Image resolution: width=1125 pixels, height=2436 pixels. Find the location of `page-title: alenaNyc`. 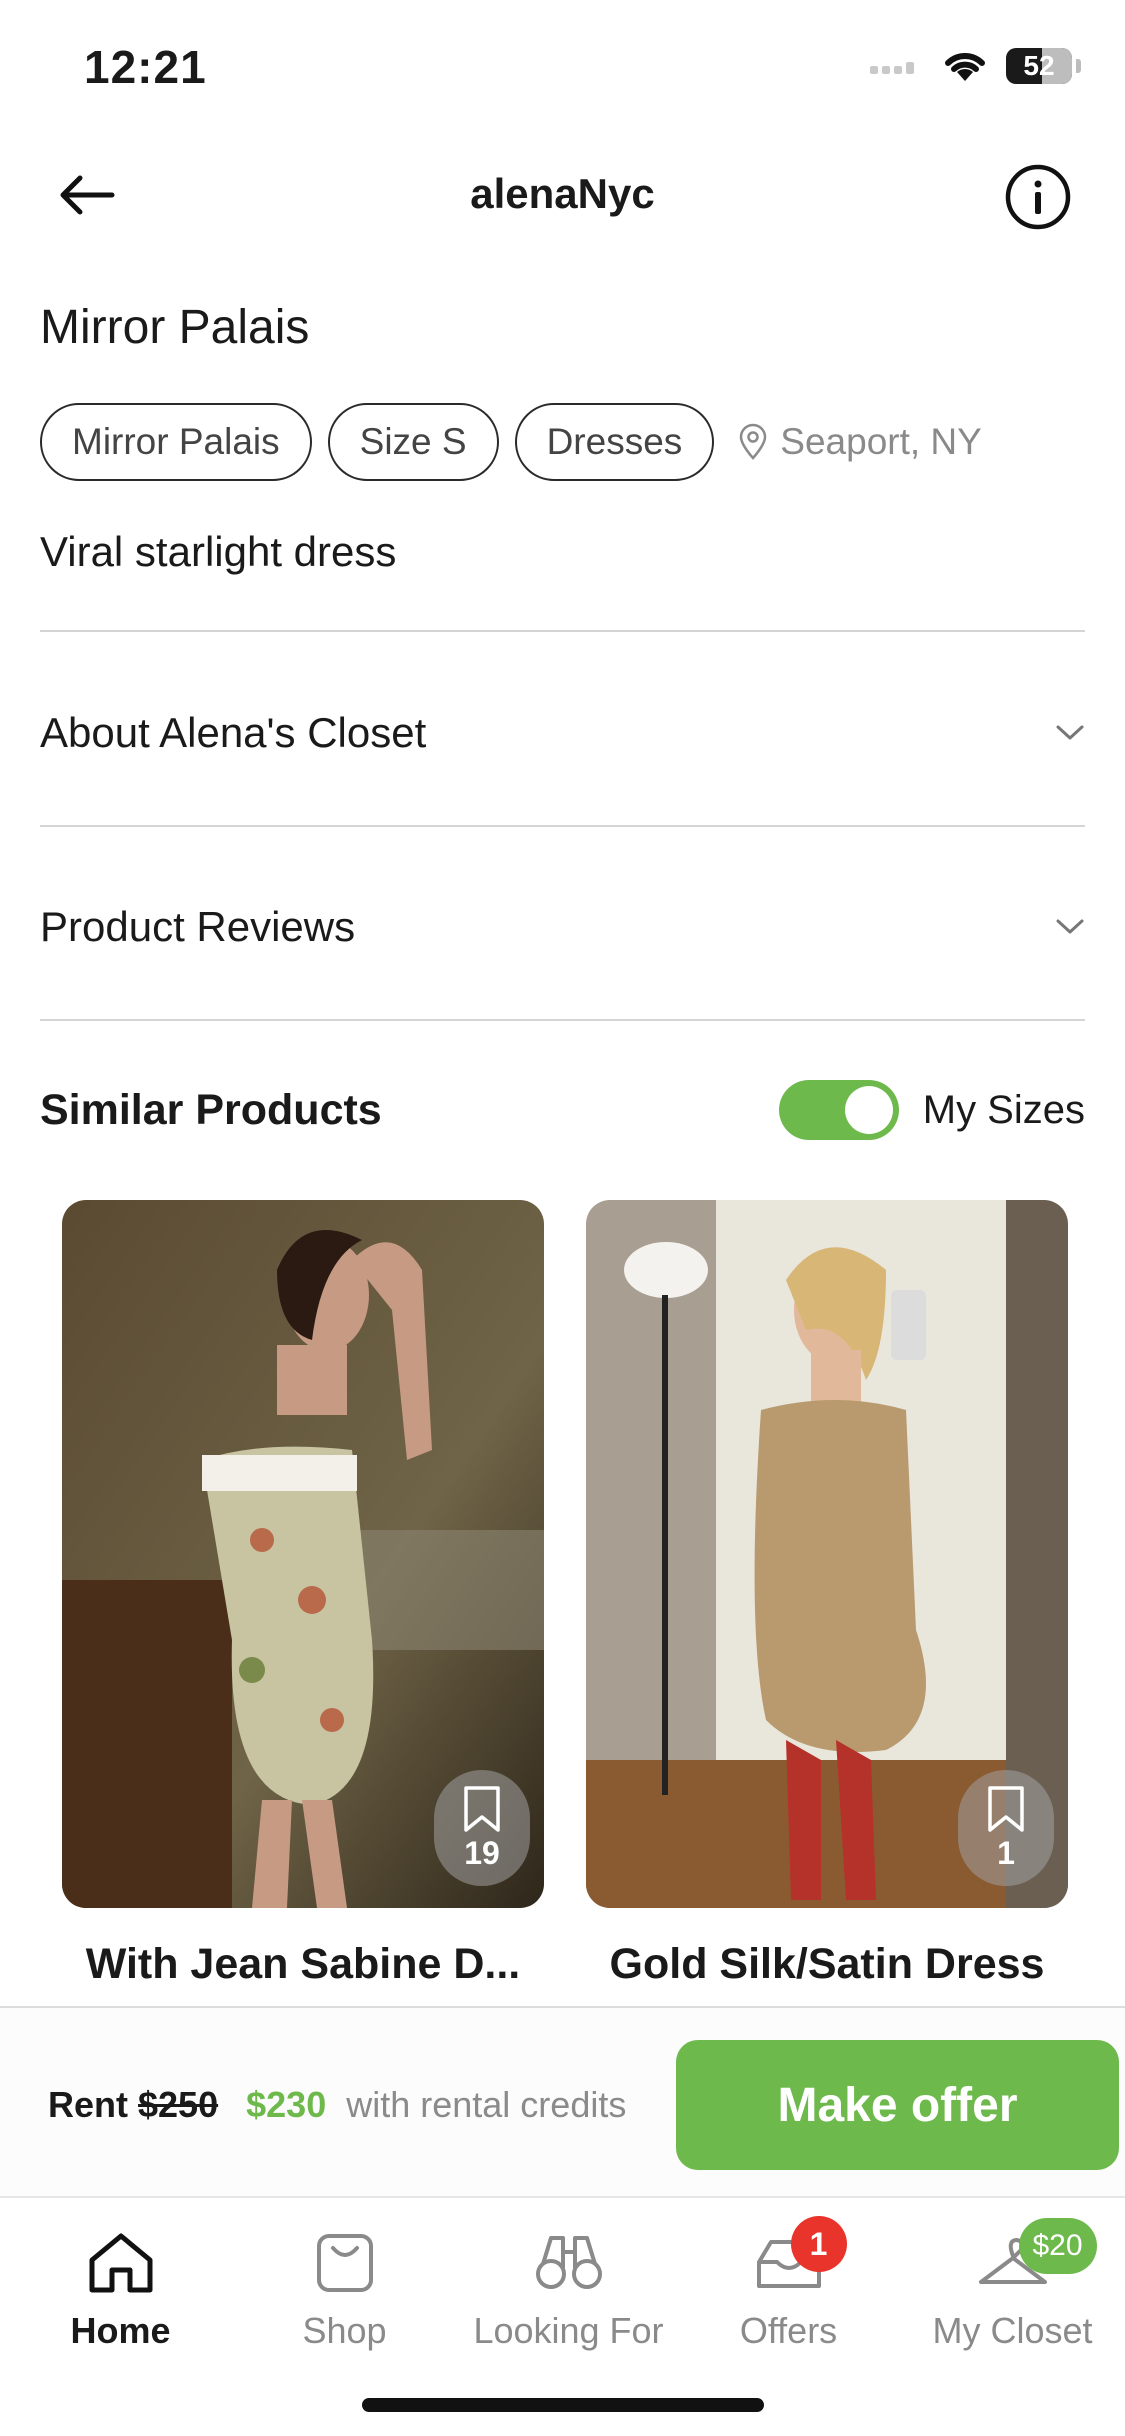

page-title: alenaNyc is located at coordinates (562, 193).